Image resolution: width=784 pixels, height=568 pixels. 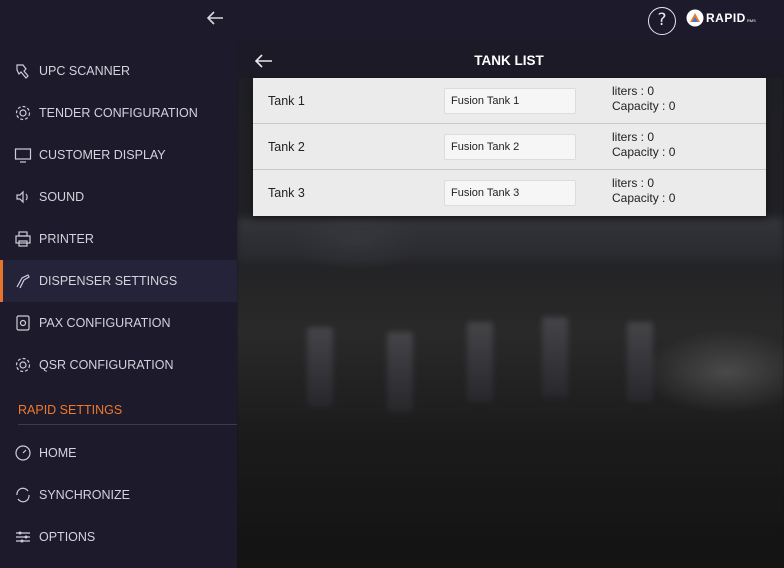 I want to click on sidebar-item-home: HOME, so click(x=118, y=453).